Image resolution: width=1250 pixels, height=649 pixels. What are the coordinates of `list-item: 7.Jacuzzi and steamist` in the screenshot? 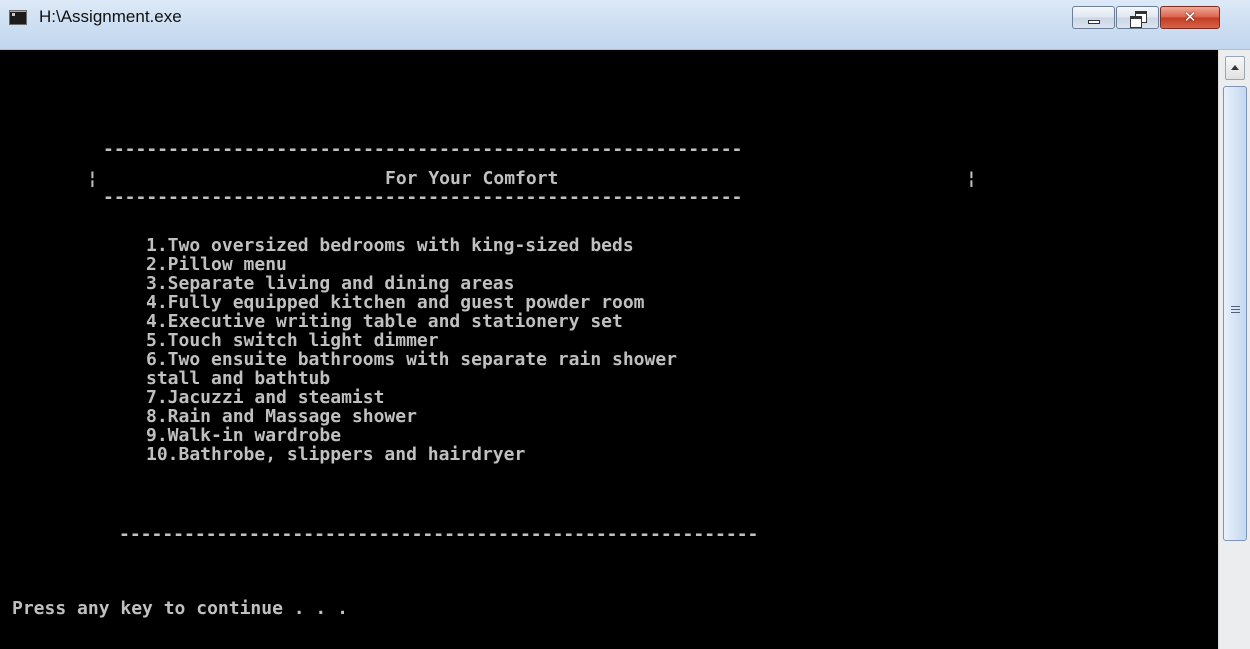 It's located at (265, 397).